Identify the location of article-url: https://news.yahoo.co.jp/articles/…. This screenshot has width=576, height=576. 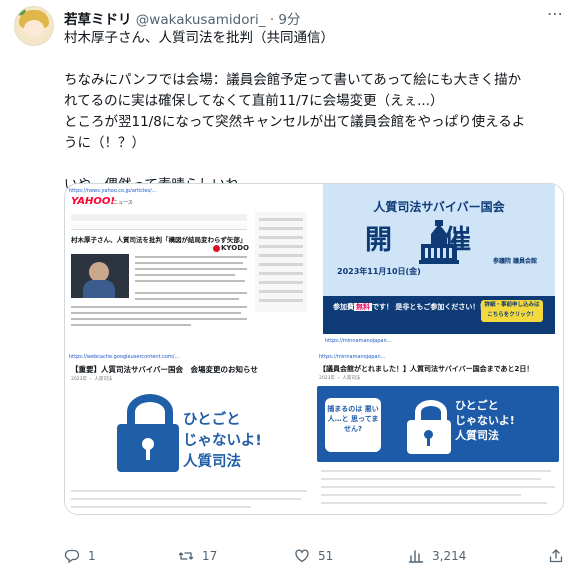
(113, 191).